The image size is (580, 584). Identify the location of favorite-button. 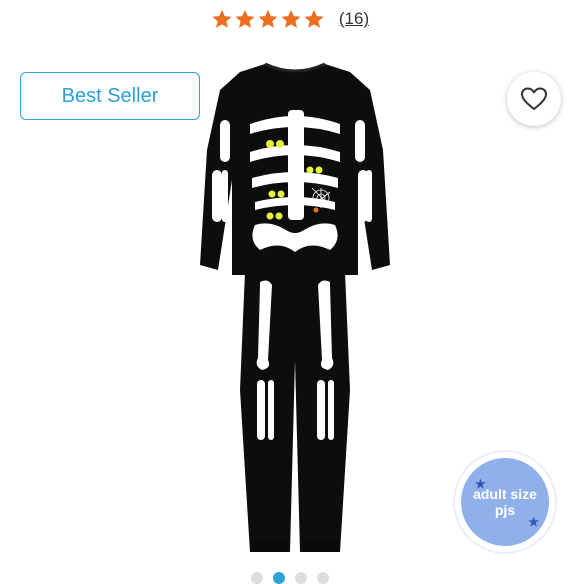
(534, 99).